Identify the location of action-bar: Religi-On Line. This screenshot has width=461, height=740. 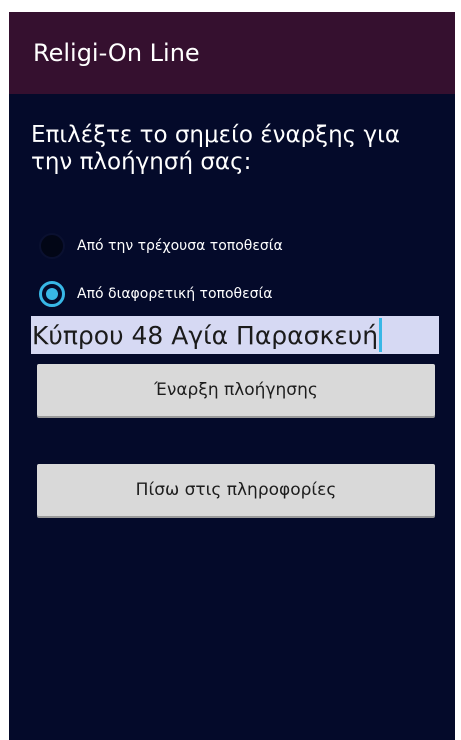
(232, 53).